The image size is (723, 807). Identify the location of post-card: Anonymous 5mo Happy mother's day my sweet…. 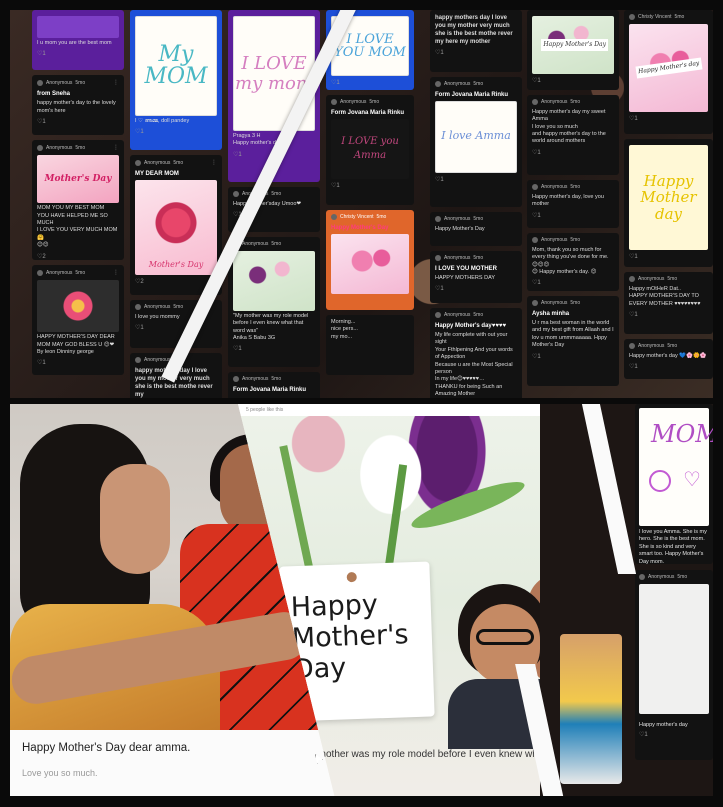
(573, 135).